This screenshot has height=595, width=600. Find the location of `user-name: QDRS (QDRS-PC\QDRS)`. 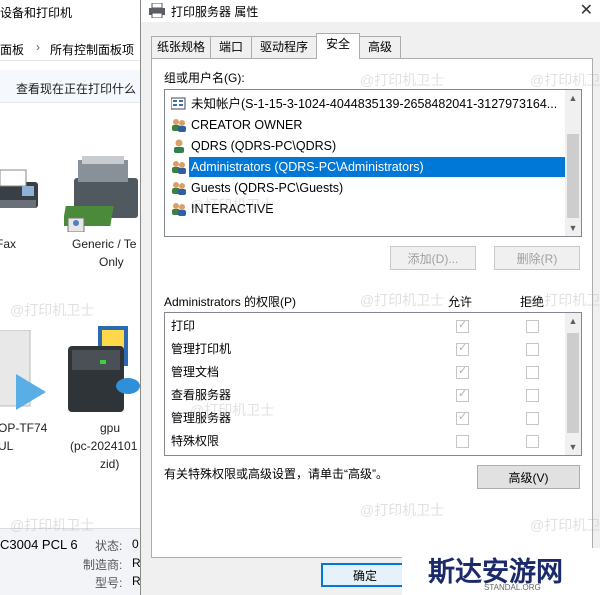

user-name: QDRS (QDRS-PC\QDRS) is located at coordinates (264, 146).